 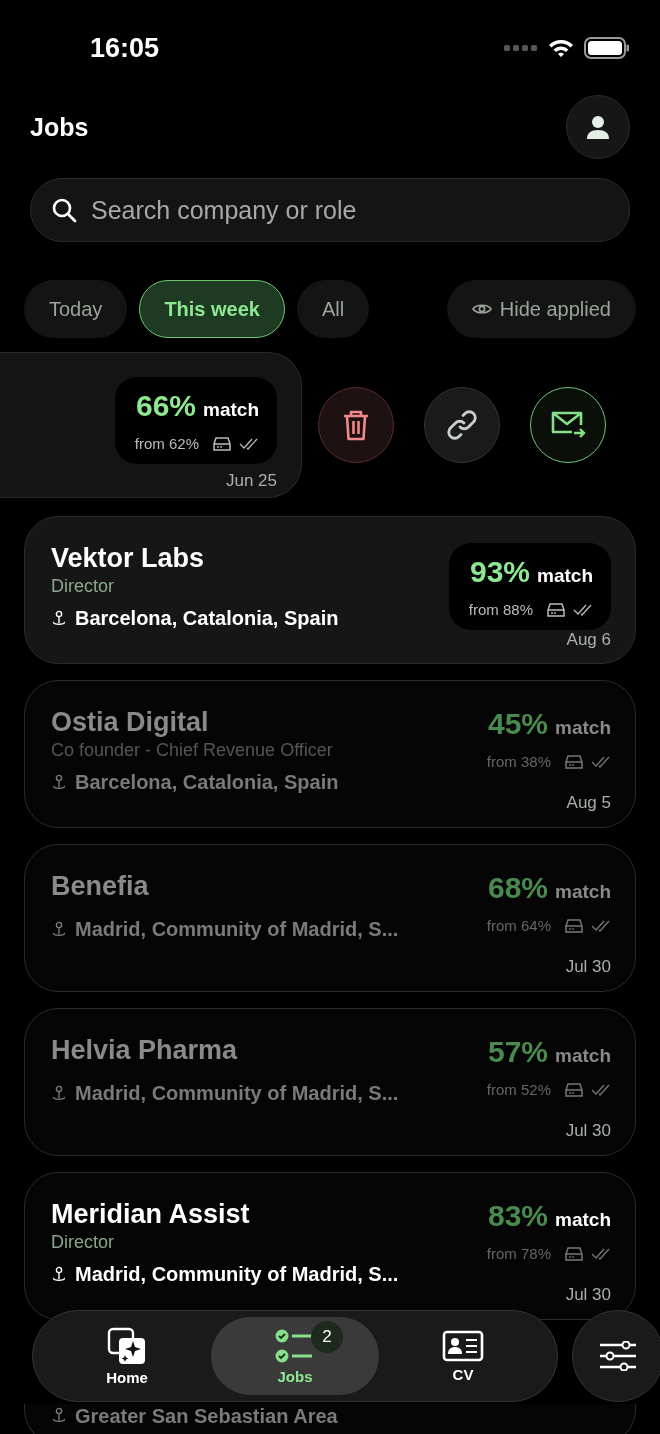 I want to click on match-percent: 57%, so click(x=518, y=1052).